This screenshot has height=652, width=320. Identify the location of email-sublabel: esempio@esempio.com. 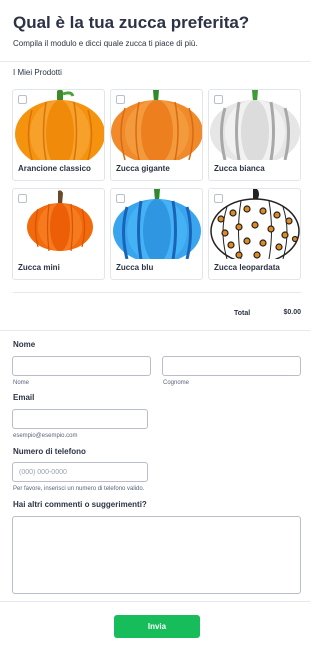
(45, 436).